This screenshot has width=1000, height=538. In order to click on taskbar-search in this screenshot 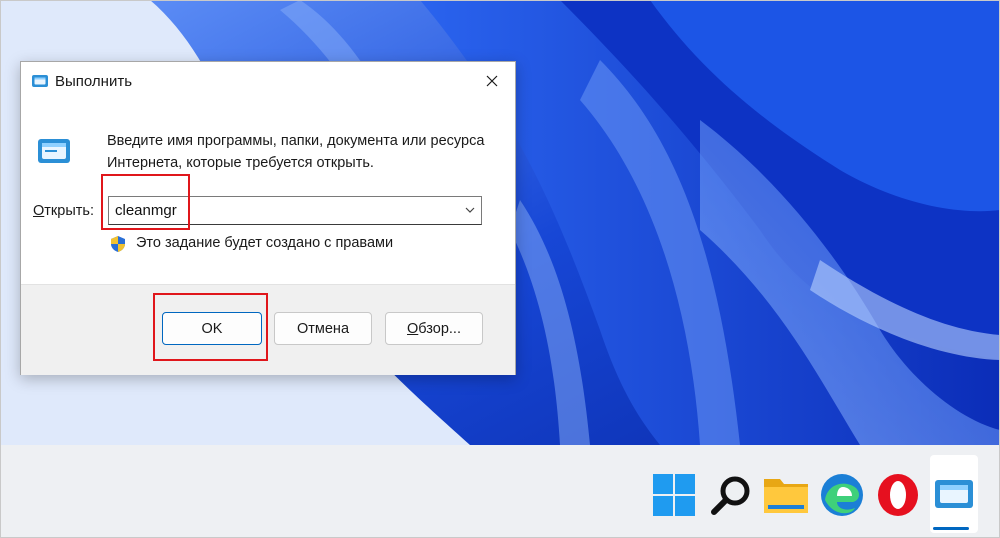, I will do `click(731, 495)`.